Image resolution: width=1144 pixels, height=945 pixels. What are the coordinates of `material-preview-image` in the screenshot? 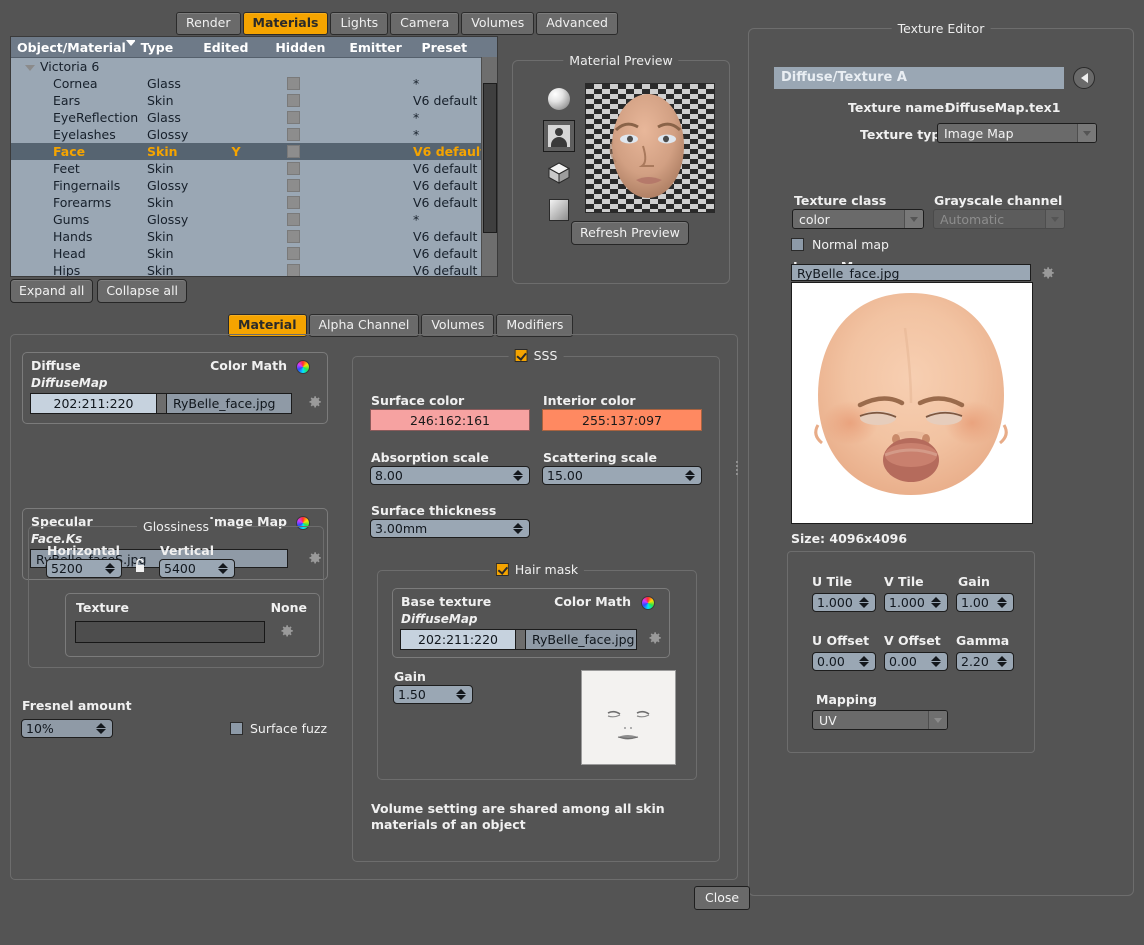 It's located at (650, 148).